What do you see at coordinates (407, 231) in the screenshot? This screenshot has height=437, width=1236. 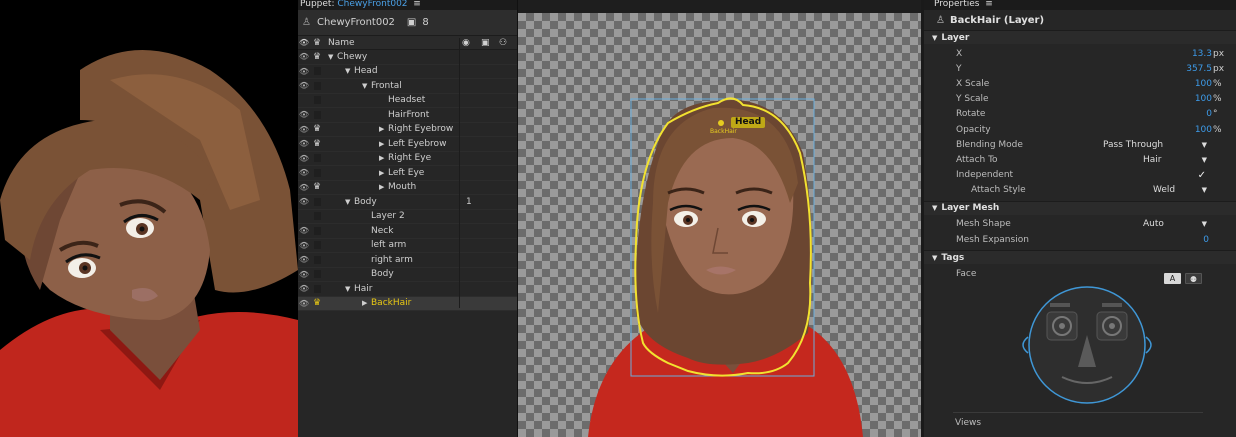 I see `layer-row: 👁 Neck` at bounding box center [407, 231].